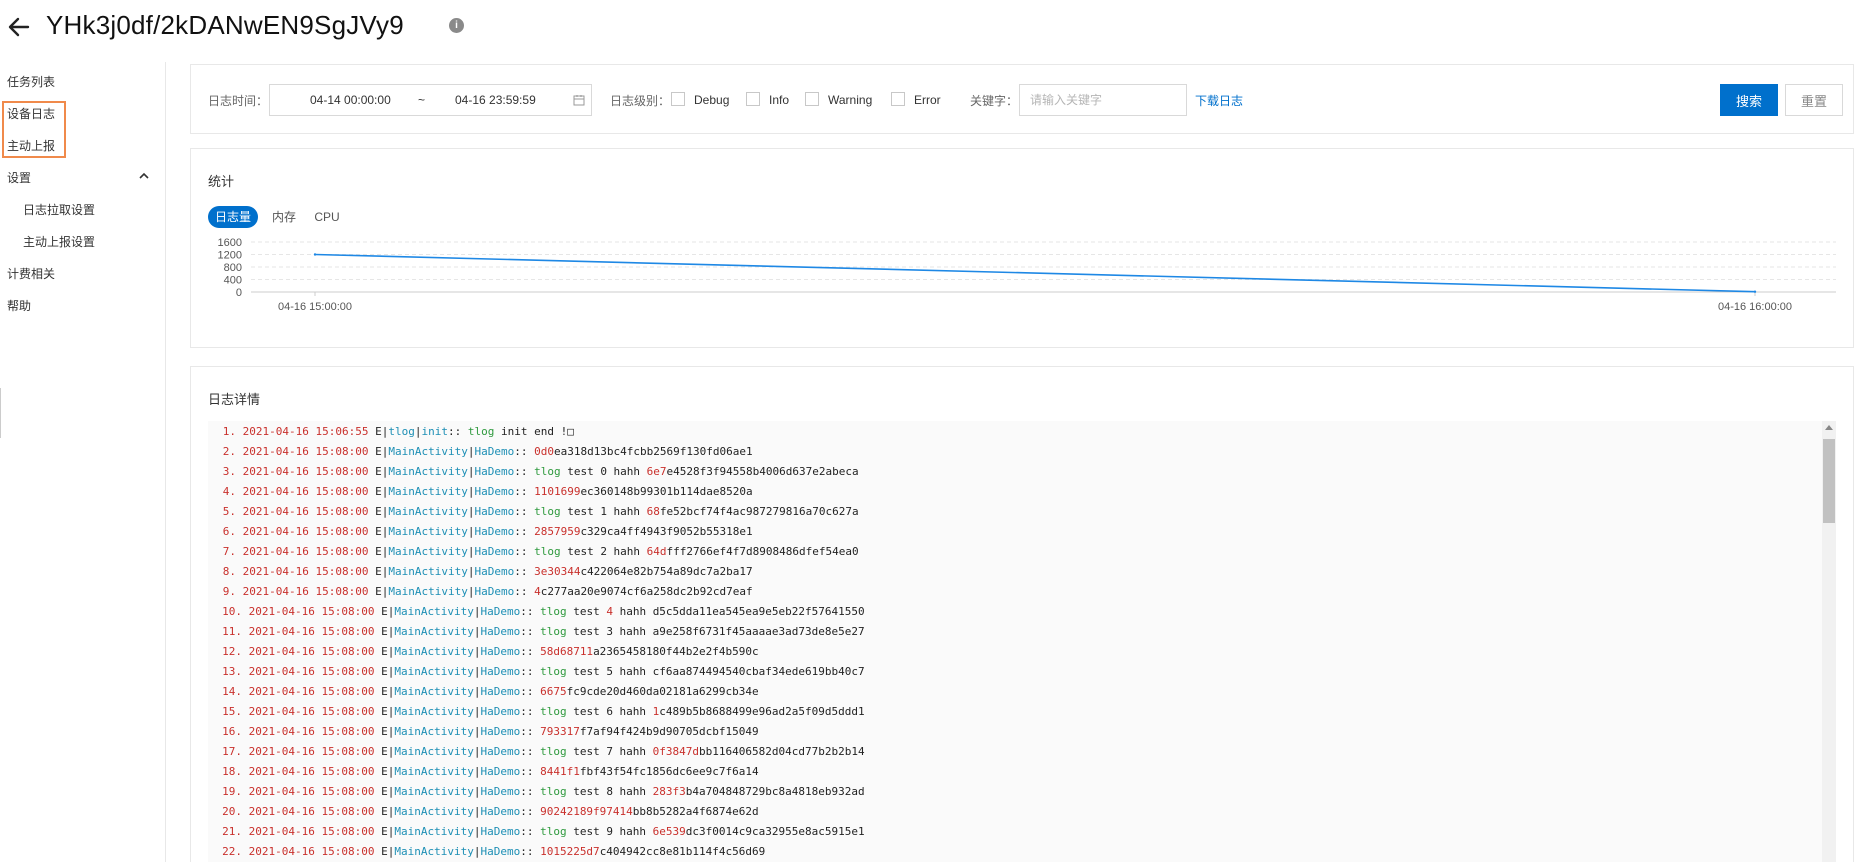  I want to click on tab-memory: 内存, so click(284, 217).